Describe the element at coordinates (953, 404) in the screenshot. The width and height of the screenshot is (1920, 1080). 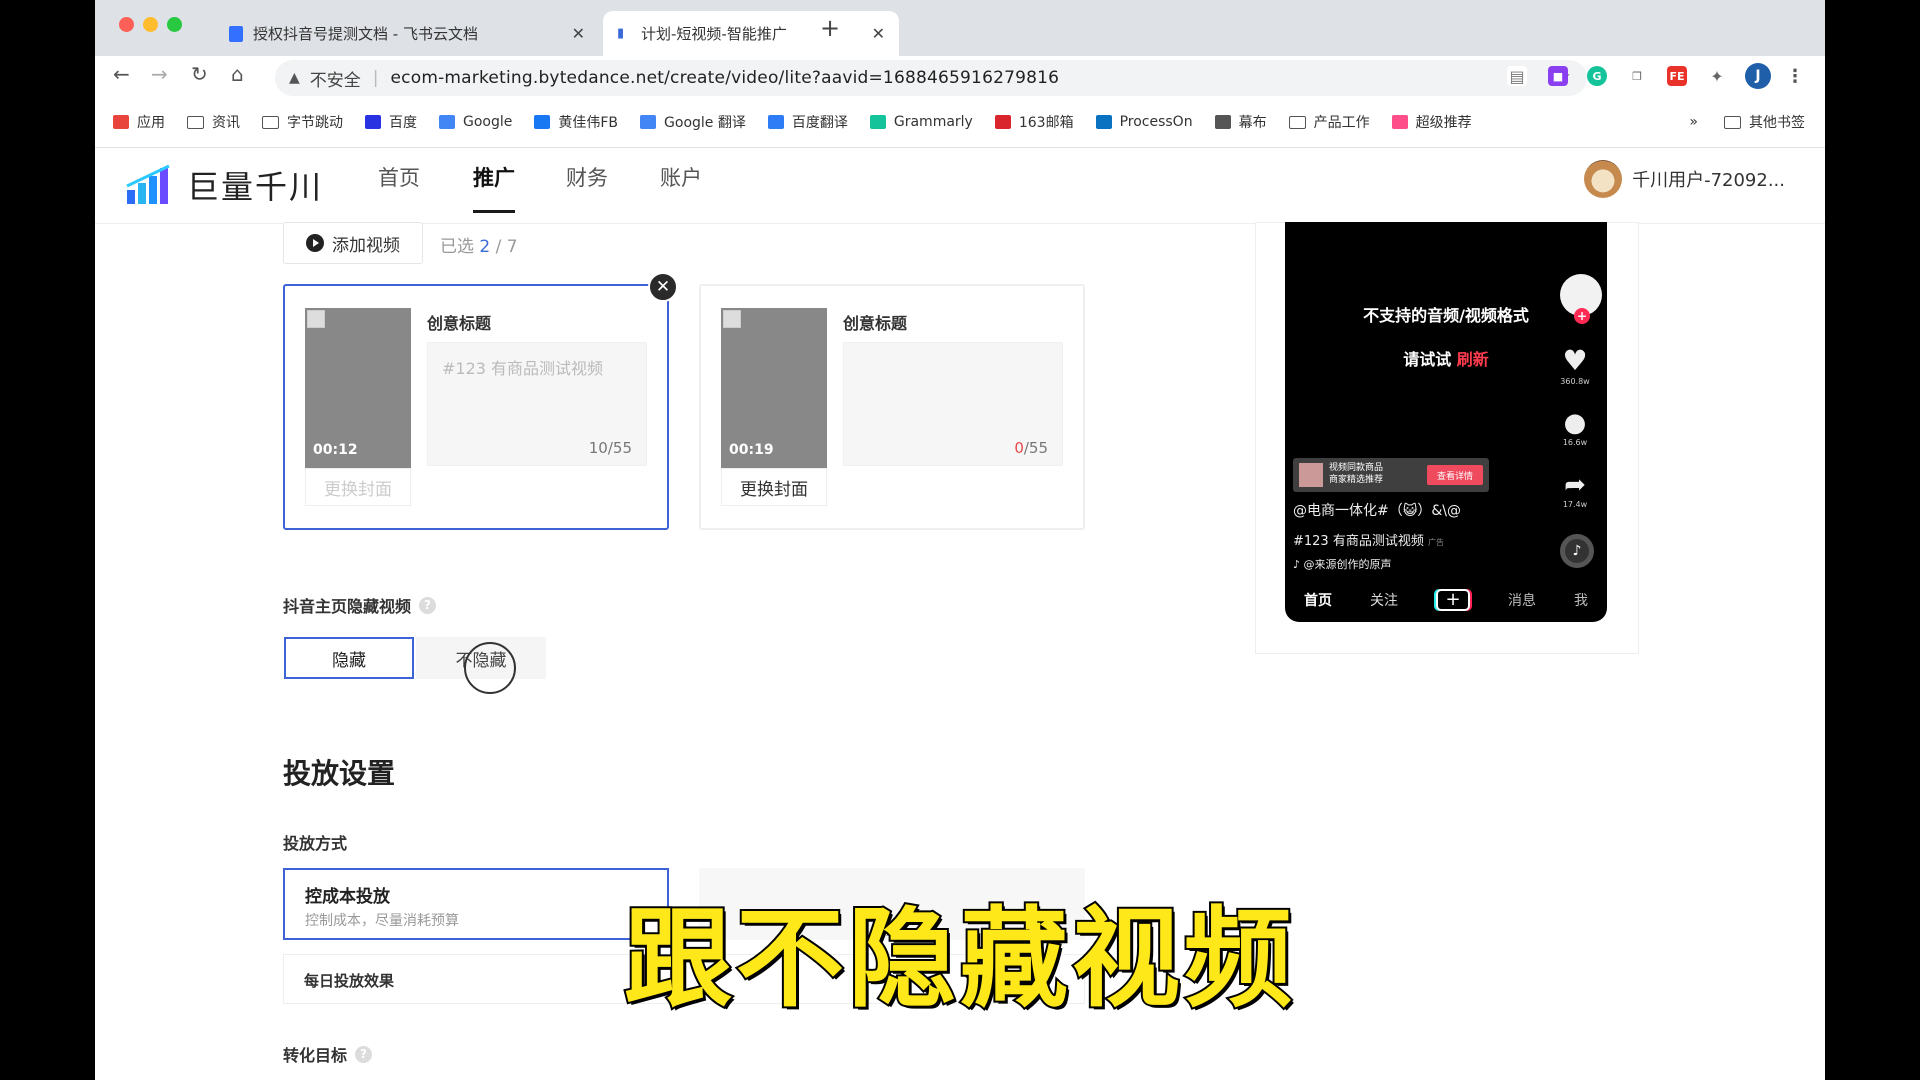
I see `creative-title-input: 0/55` at that location.